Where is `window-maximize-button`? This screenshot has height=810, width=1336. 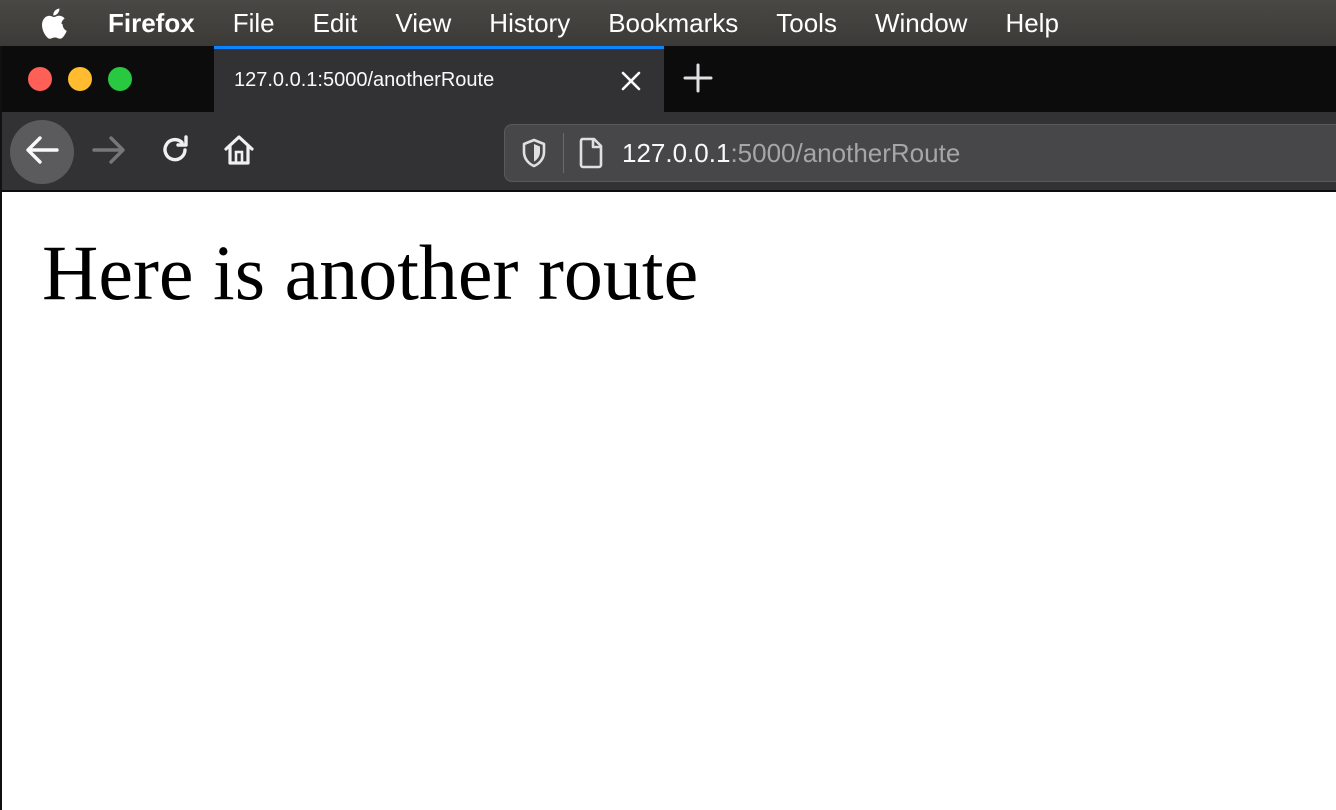
window-maximize-button is located at coordinates (120, 79).